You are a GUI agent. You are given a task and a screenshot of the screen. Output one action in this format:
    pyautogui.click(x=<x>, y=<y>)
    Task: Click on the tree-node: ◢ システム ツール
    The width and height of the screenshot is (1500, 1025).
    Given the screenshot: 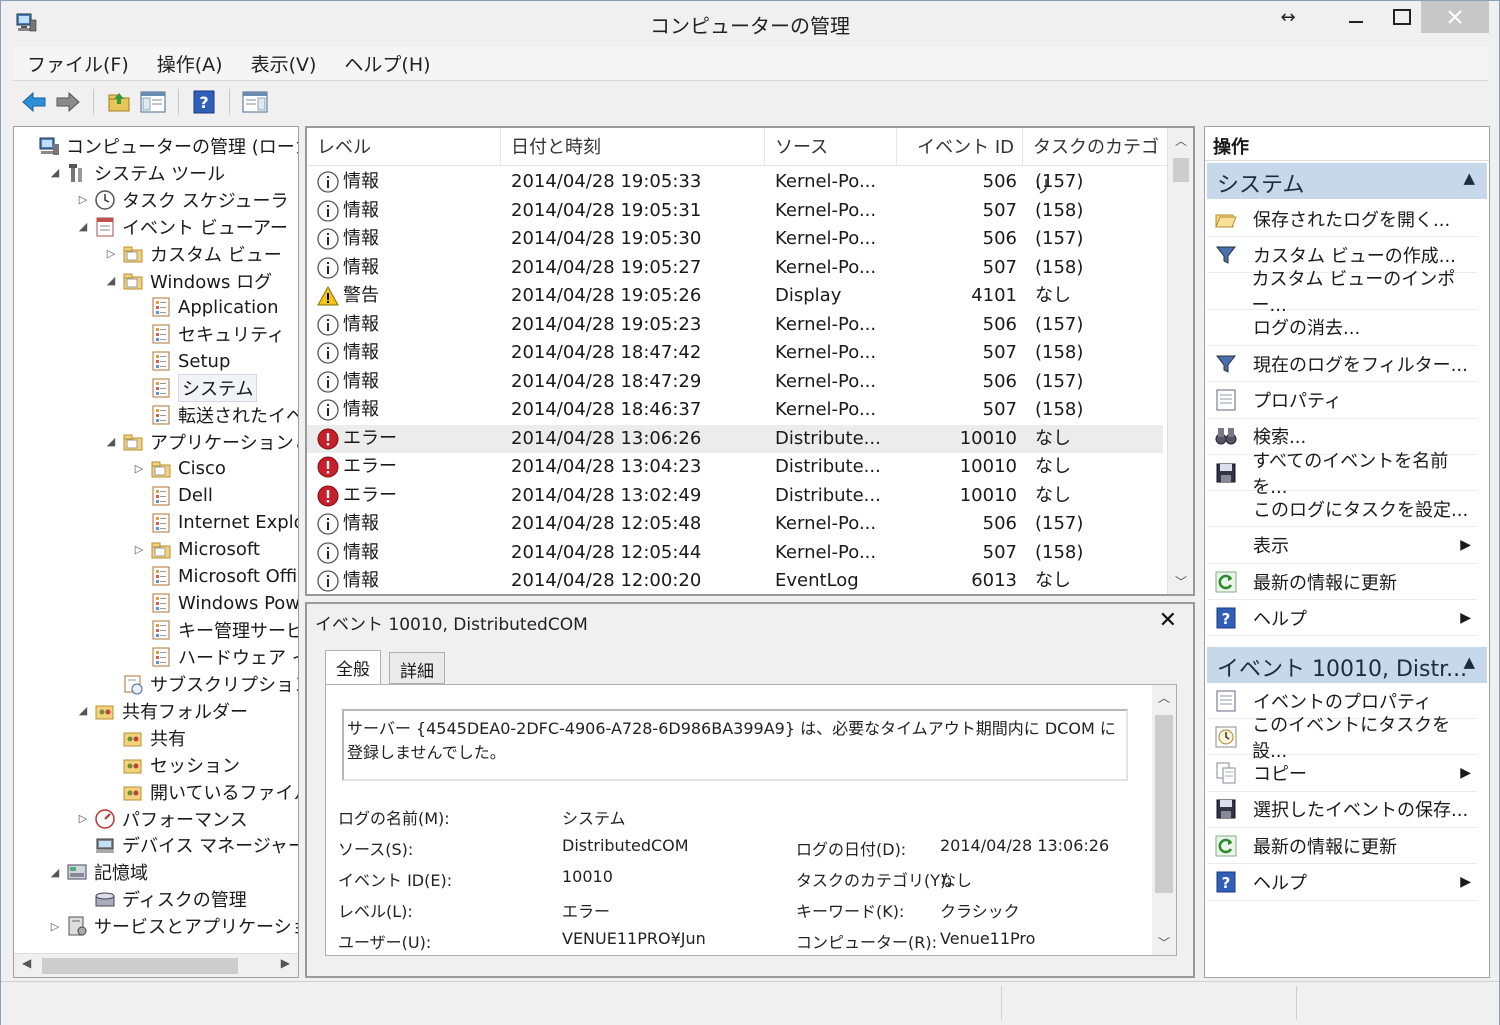 What is the action you would take?
    pyautogui.click(x=136, y=173)
    